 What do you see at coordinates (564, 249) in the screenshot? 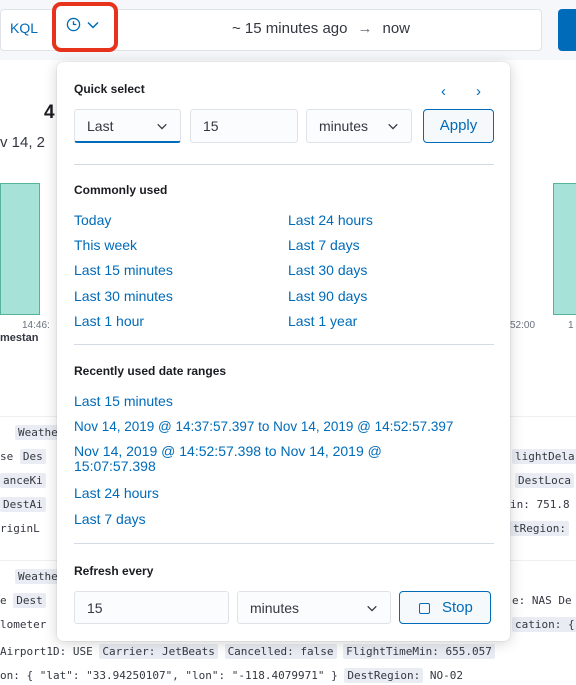
I see `histogram-bar-right` at bounding box center [564, 249].